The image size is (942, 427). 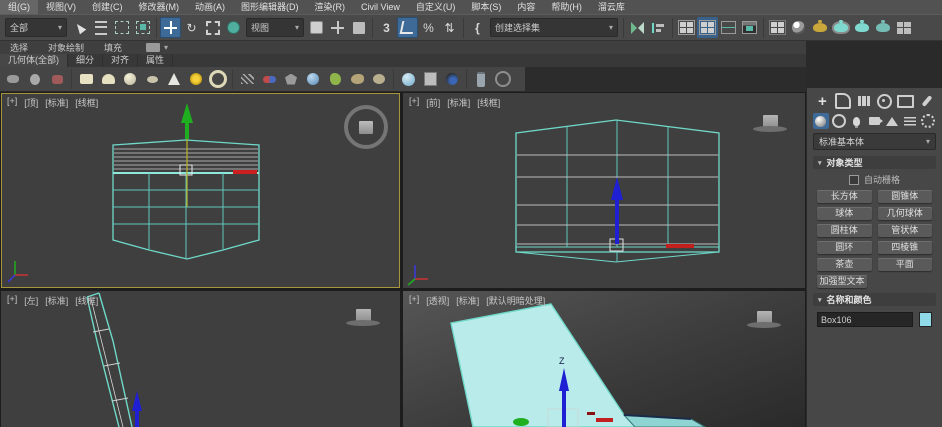 I want to click on torus-primitive-icon, so click(x=218, y=79).